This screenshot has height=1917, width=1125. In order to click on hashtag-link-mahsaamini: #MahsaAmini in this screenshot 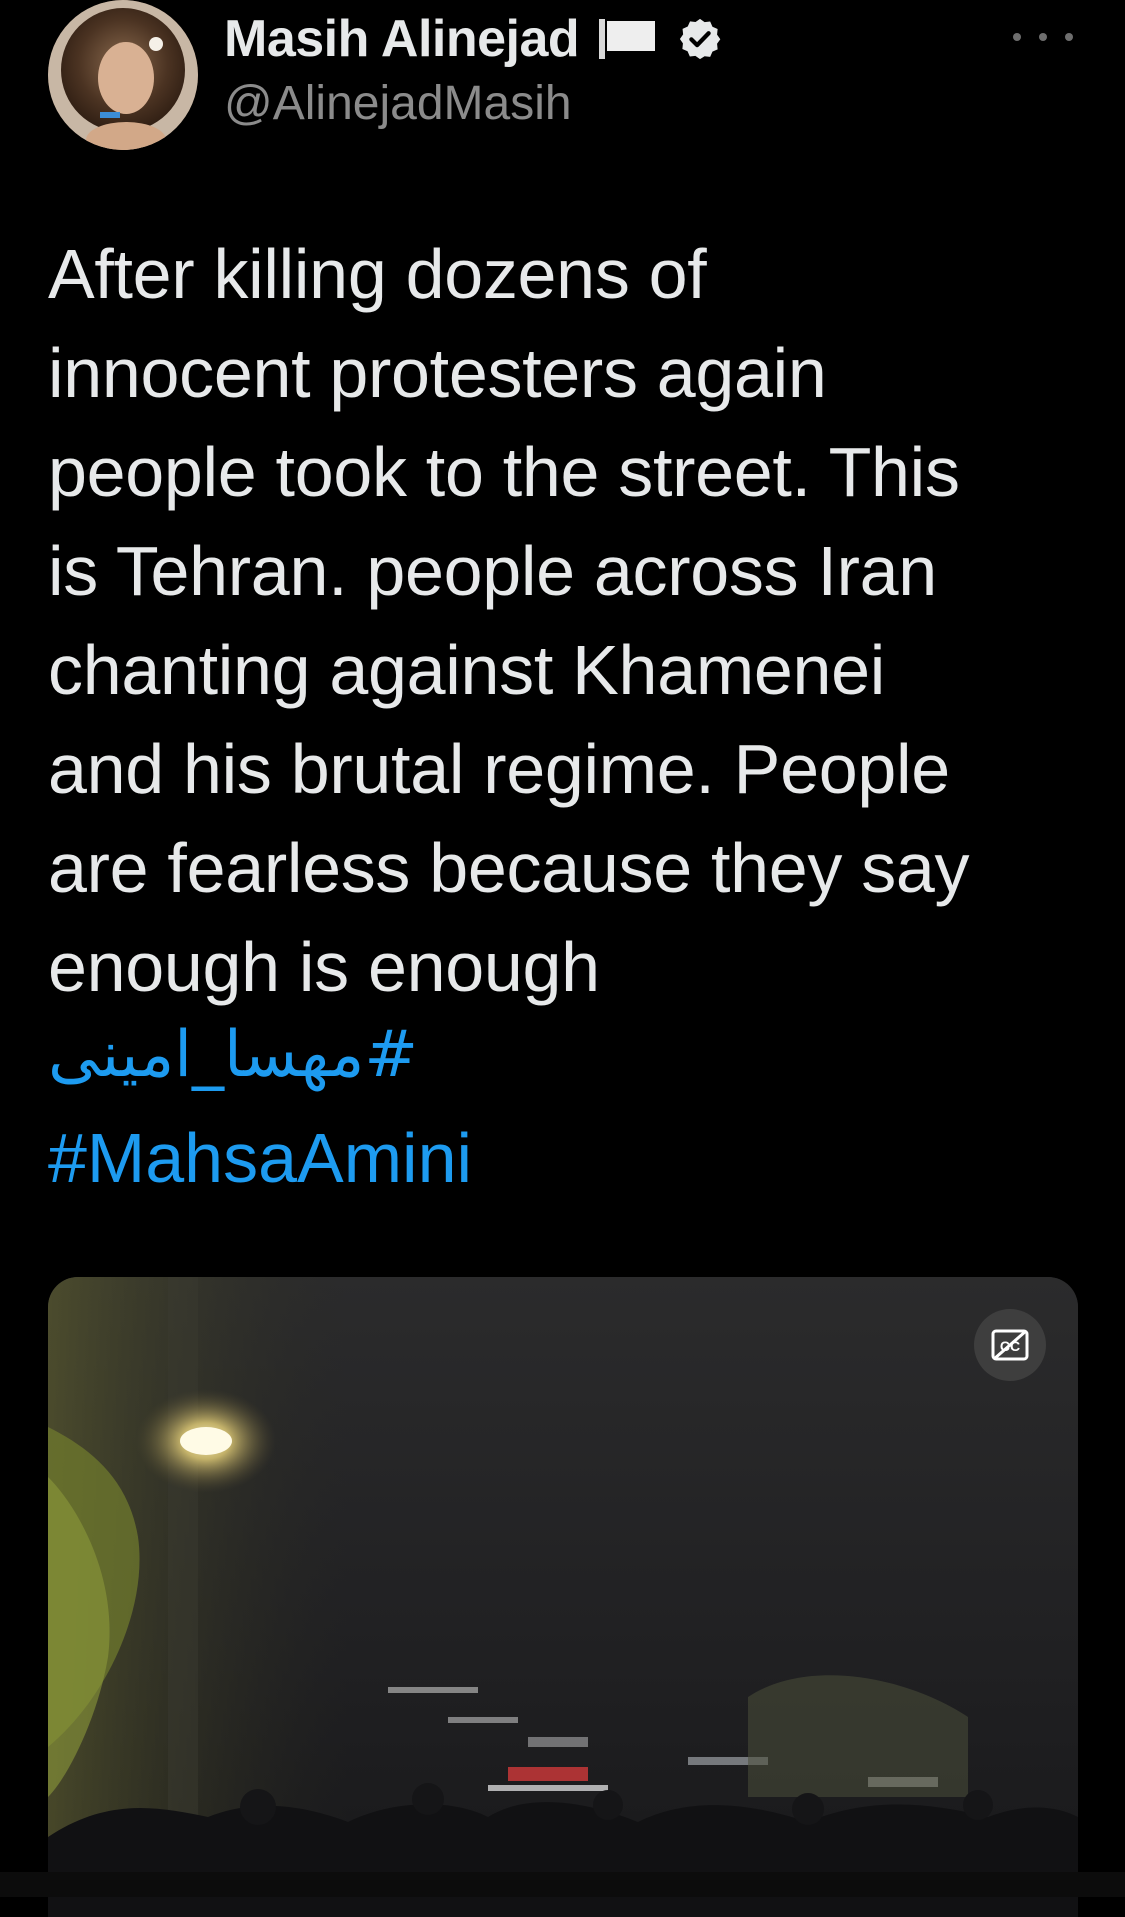, I will do `click(260, 1158)`.